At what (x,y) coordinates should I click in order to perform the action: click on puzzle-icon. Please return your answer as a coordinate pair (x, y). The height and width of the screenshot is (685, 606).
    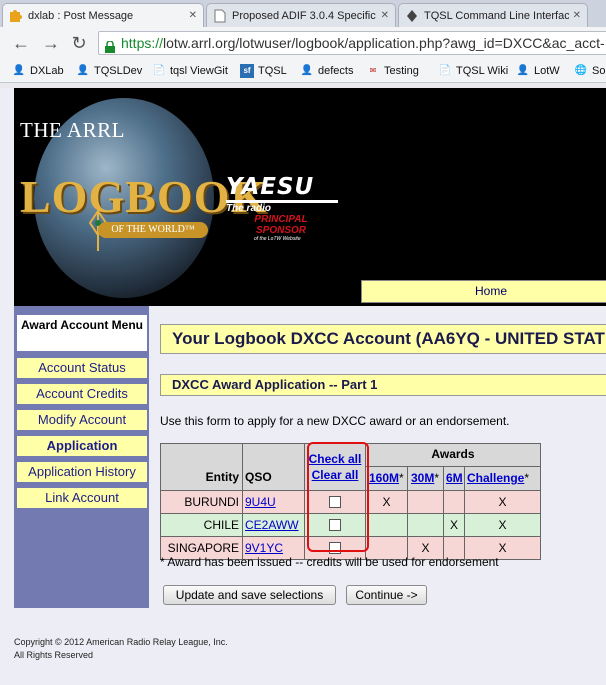
    Looking at the image, I should click on (16, 16).